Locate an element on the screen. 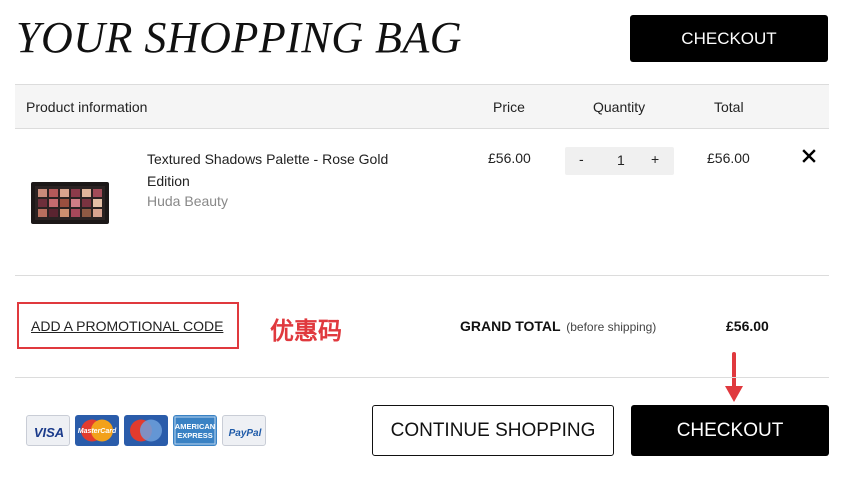 The width and height of the screenshot is (854, 488). quantity-increase-button: + is located at coordinates (655, 159).